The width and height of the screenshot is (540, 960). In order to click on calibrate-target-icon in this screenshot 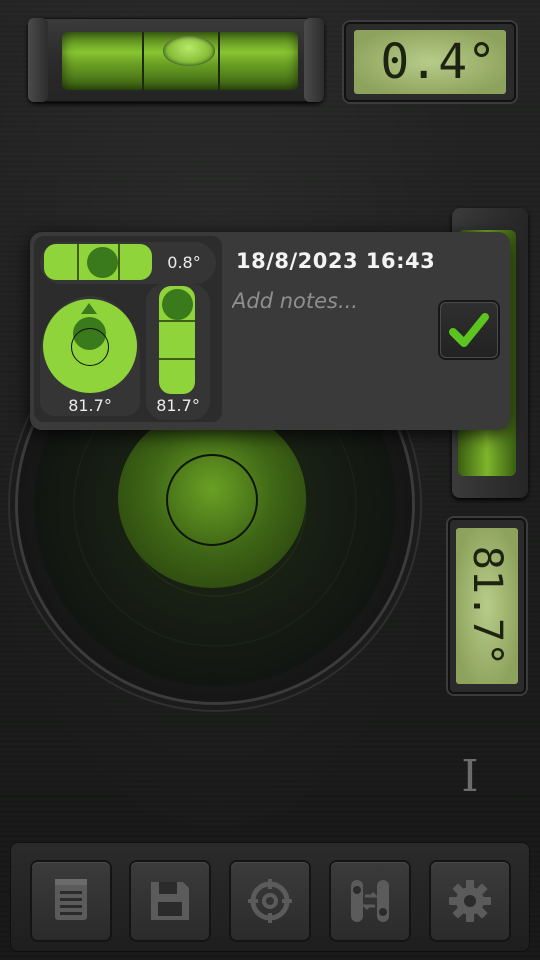, I will do `click(270, 901)`.